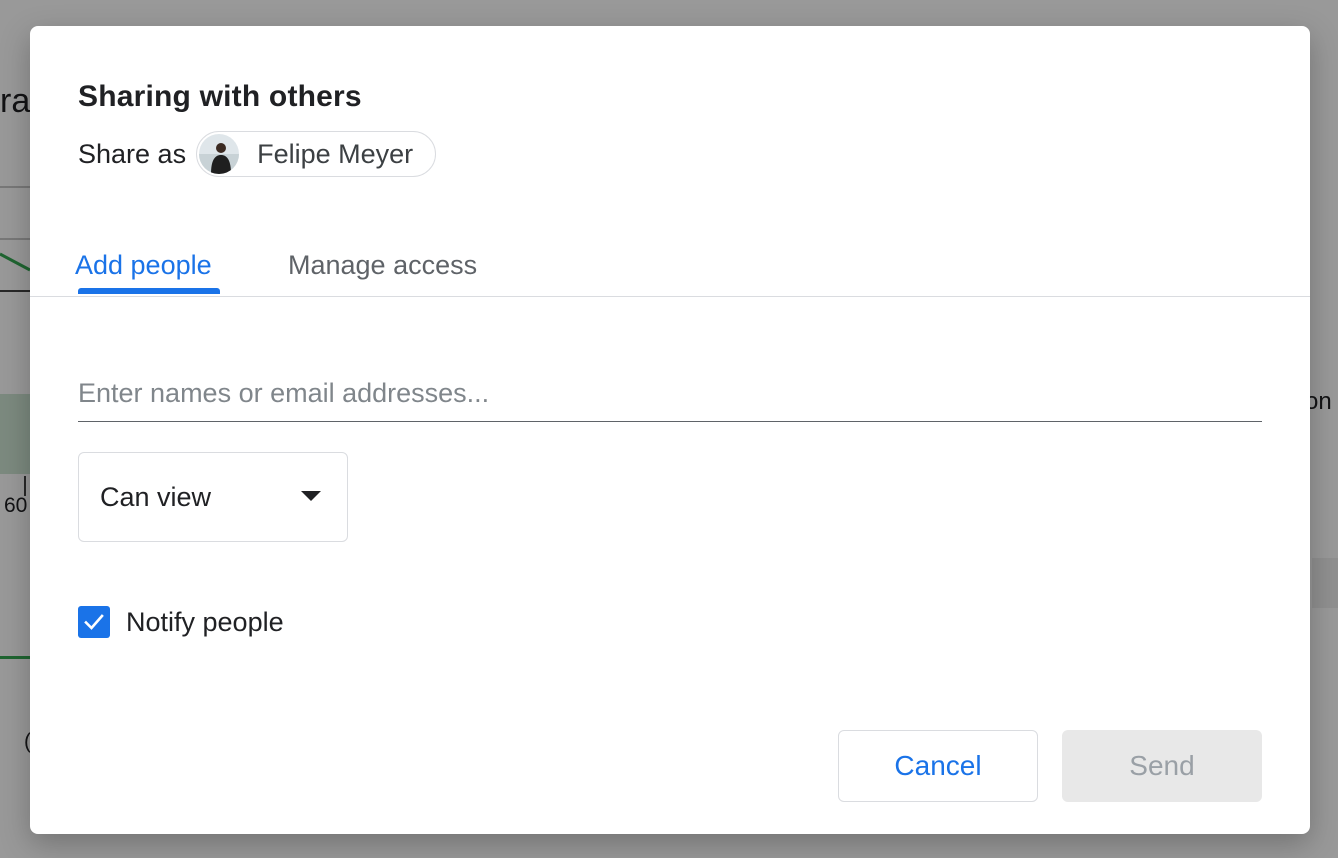 The width and height of the screenshot is (1338, 858). Describe the element at coordinates (311, 496) in the screenshot. I see `caret-down-icon` at that location.